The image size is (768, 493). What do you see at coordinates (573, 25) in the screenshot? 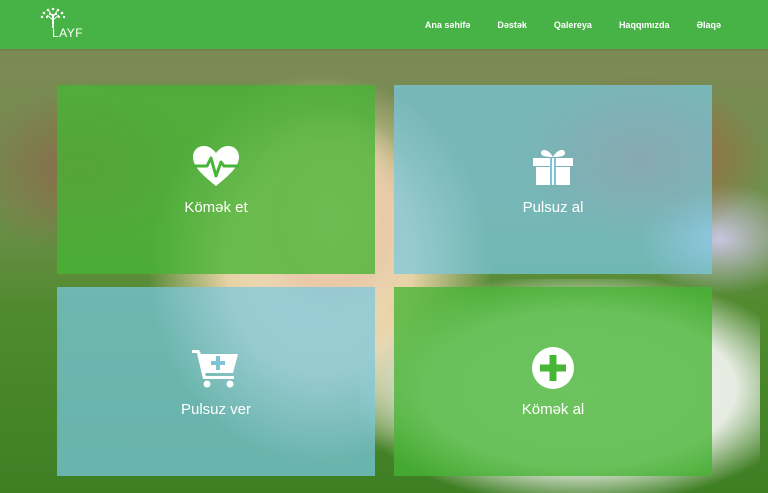
I see `nav-item-gallery: Qalereya` at bounding box center [573, 25].